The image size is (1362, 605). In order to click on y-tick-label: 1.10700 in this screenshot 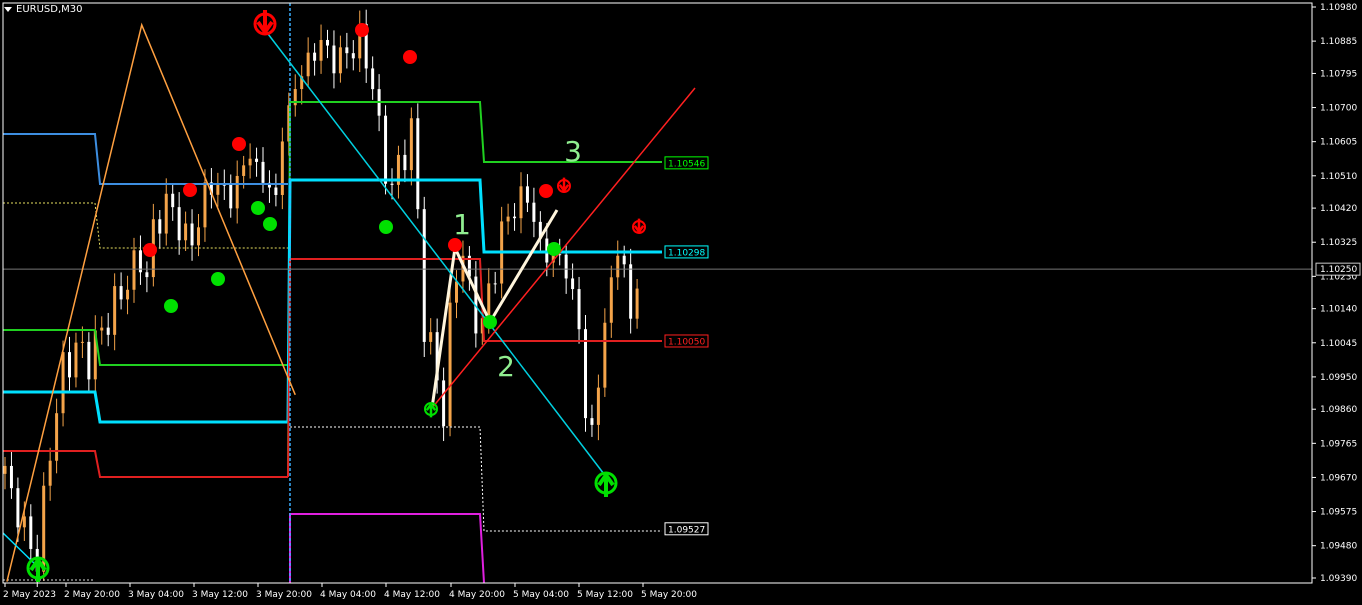, I will do `click(1338, 109)`.